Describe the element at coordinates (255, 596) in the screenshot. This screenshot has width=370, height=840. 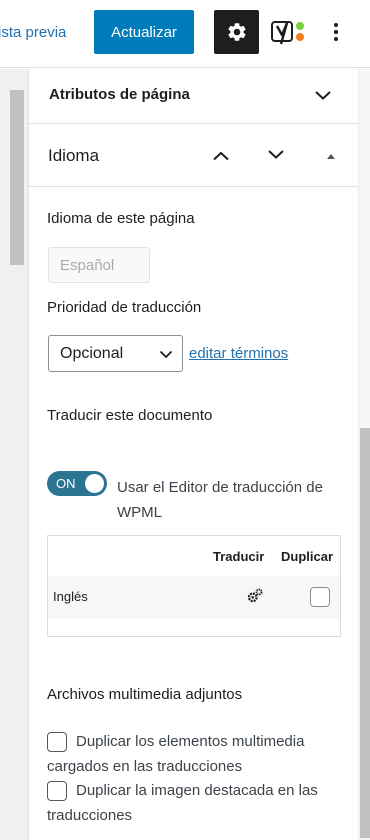
I see `gears-icon` at that location.